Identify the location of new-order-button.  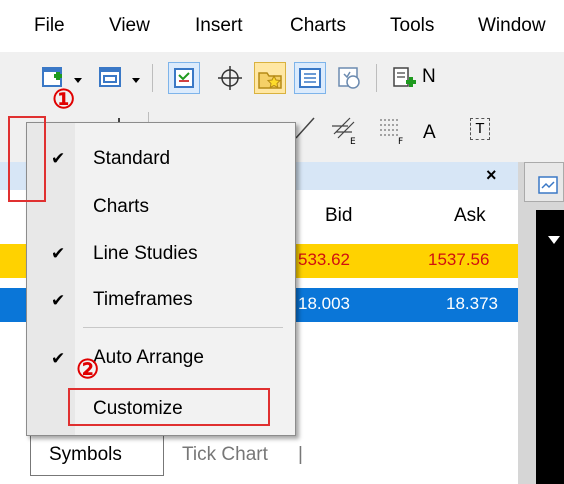
(404, 78).